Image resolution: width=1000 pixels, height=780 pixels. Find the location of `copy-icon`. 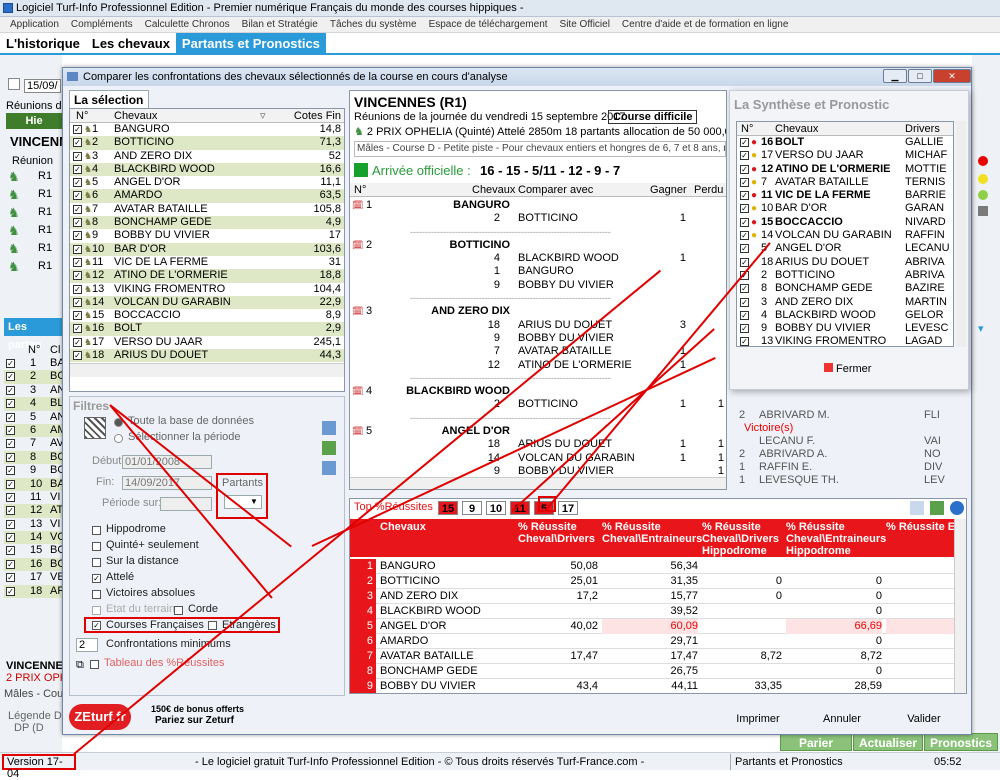

copy-icon is located at coordinates (329, 428).